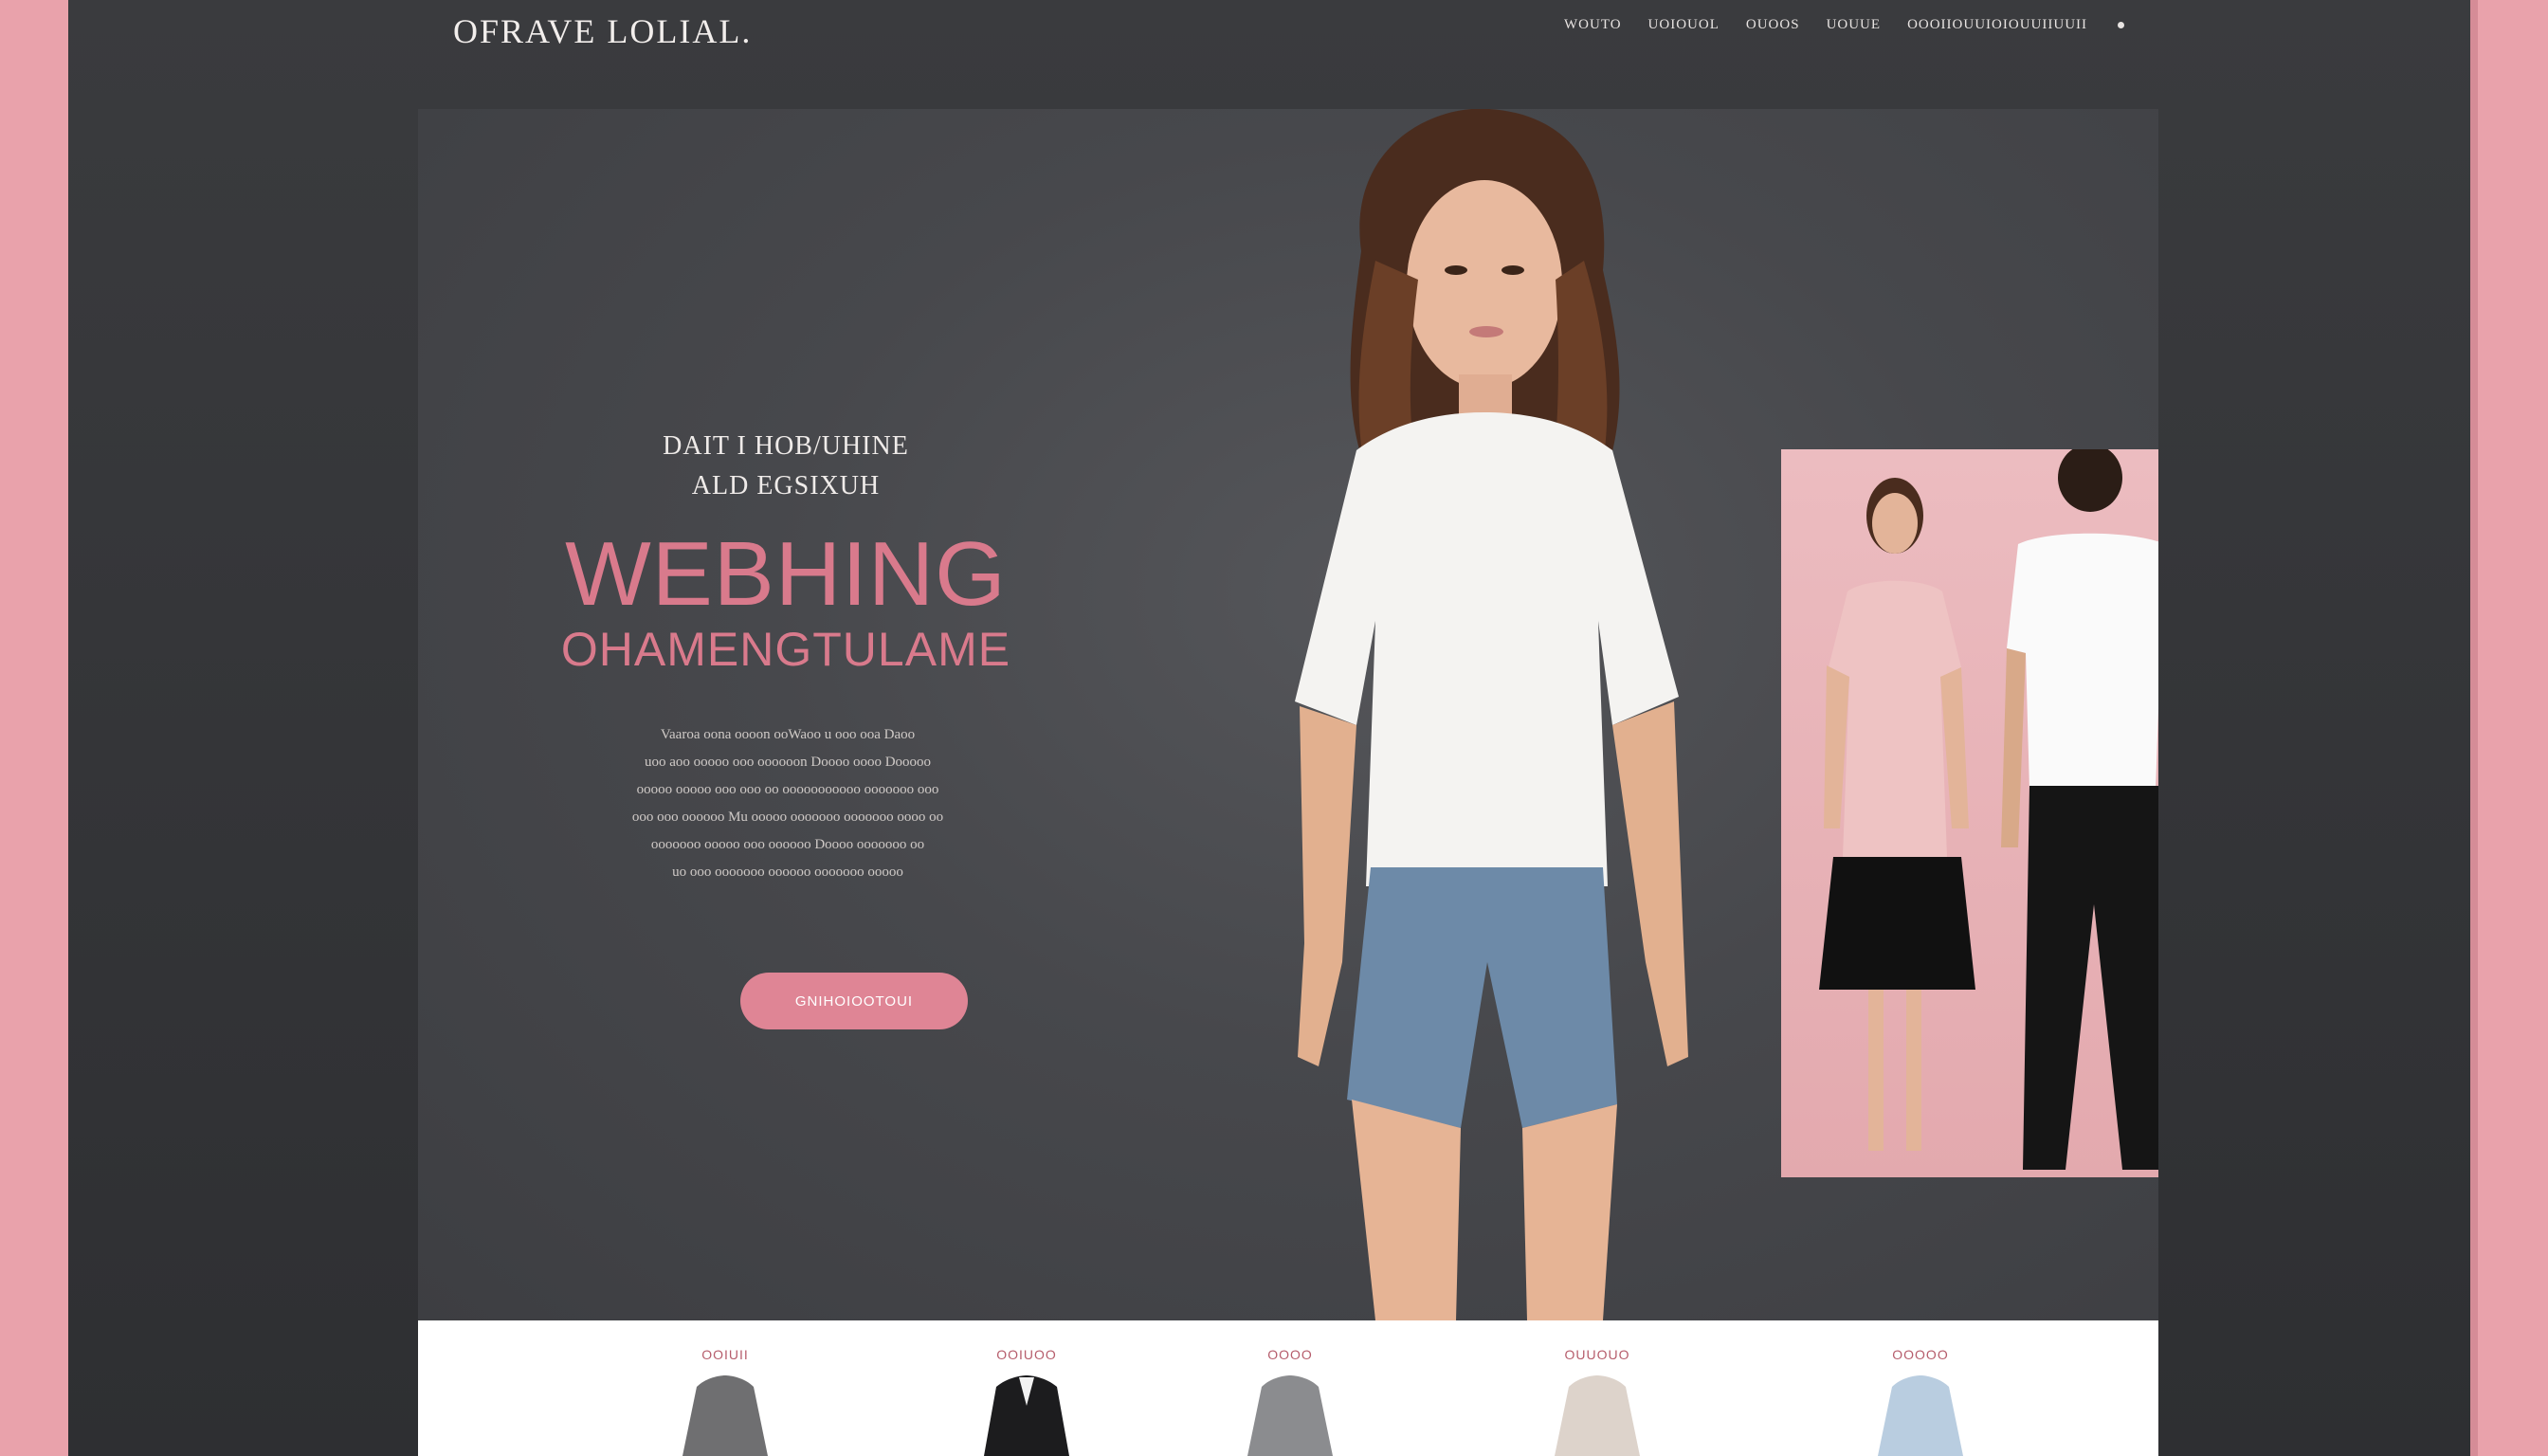 The width and height of the screenshot is (2548, 1456). Describe the element at coordinates (786, 574) in the screenshot. I see `hero-headline-line-1: WEBHING` at that location.